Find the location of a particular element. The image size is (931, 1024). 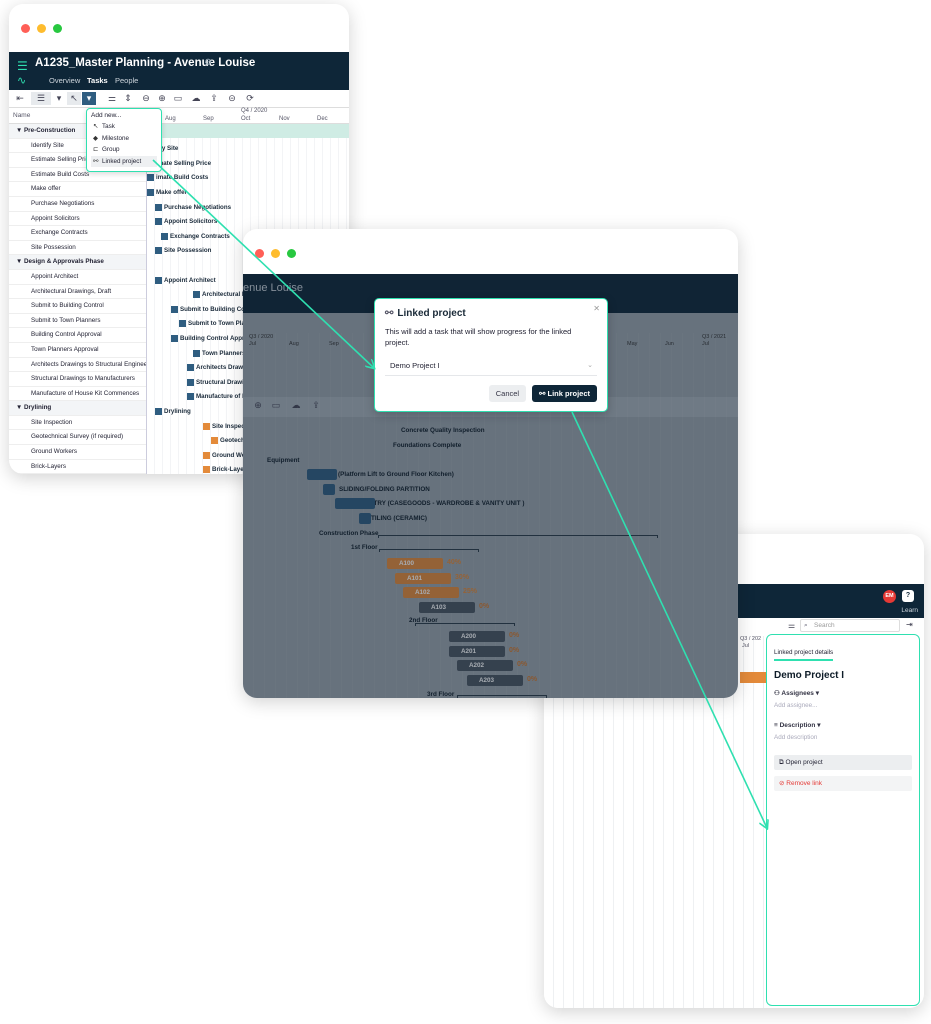

task-row: Exchange Contracts is located at coordinates (77, 233).